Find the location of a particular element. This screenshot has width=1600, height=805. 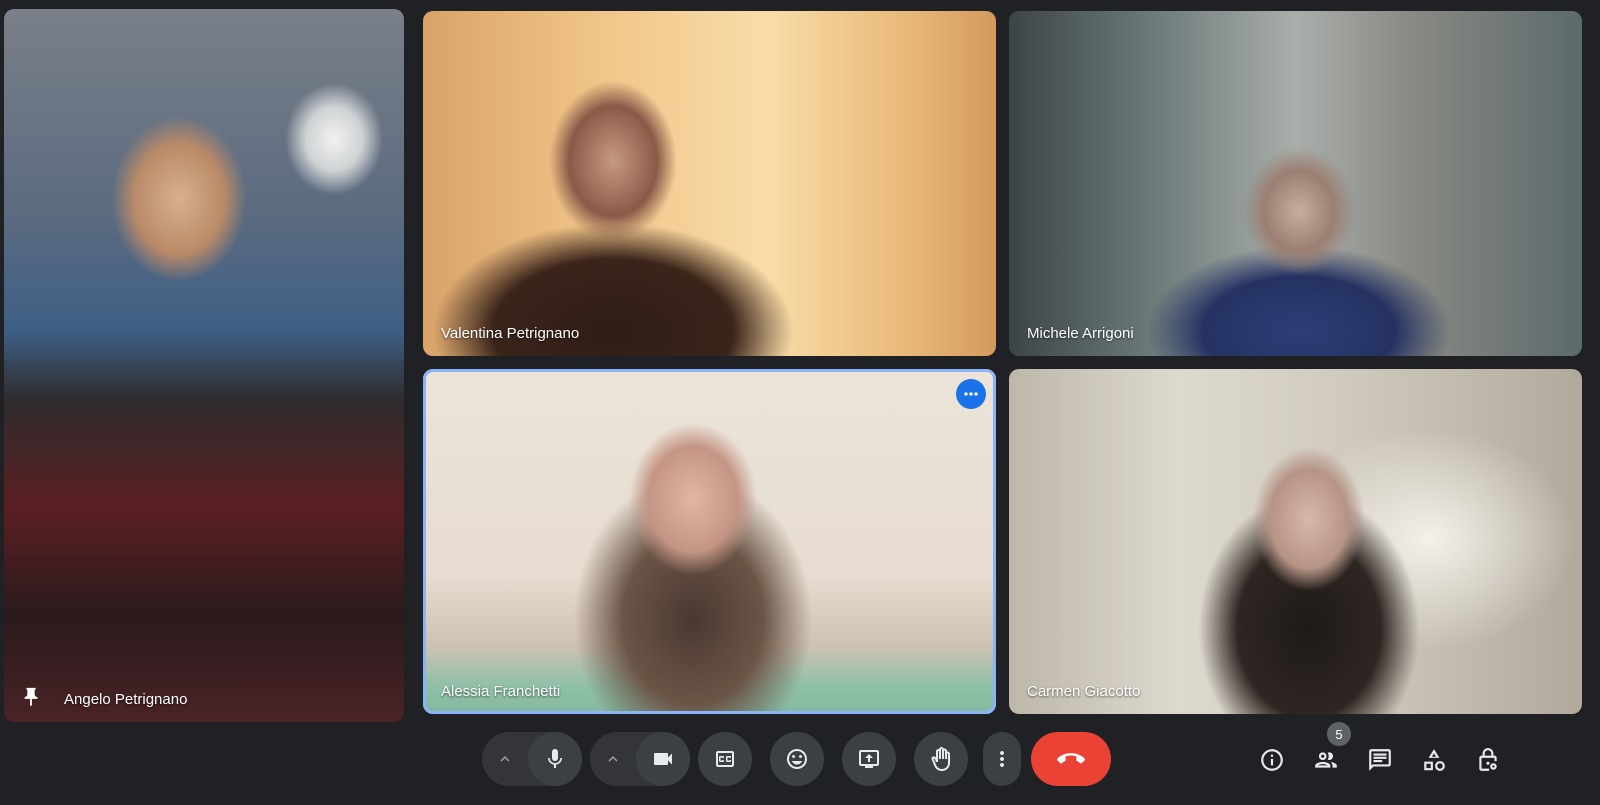

call-end-icon is located at coordinates (1071, 758).